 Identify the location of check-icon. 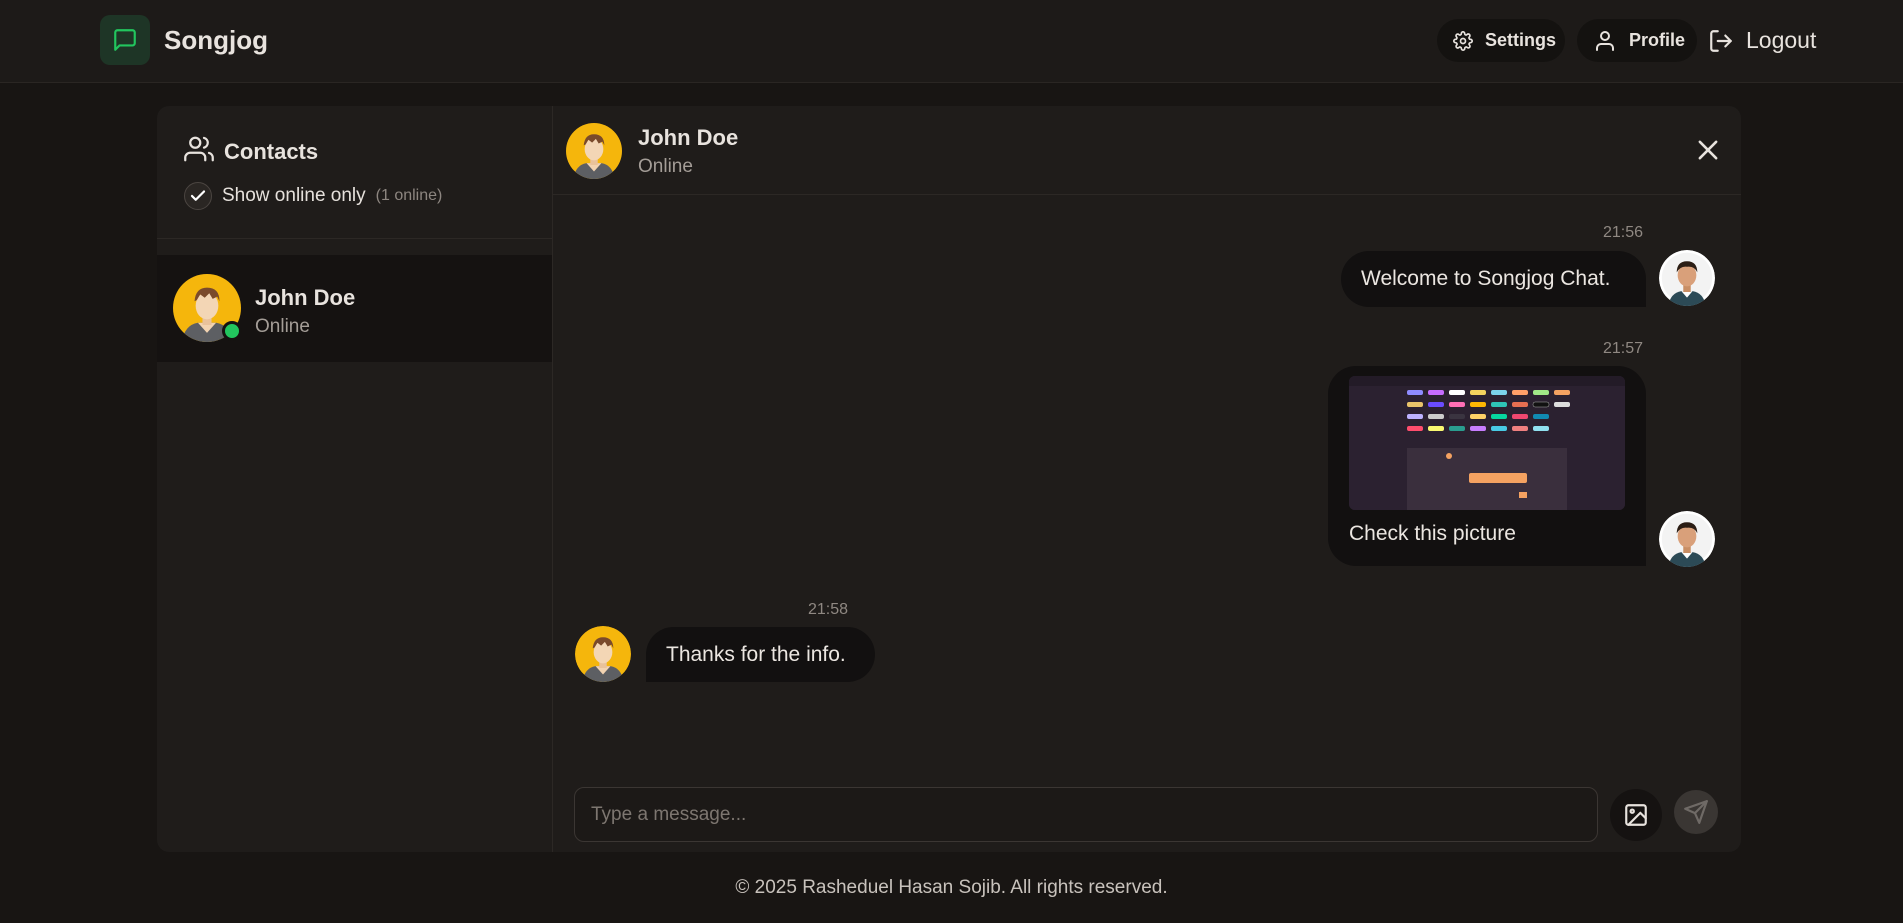
(198, 195).